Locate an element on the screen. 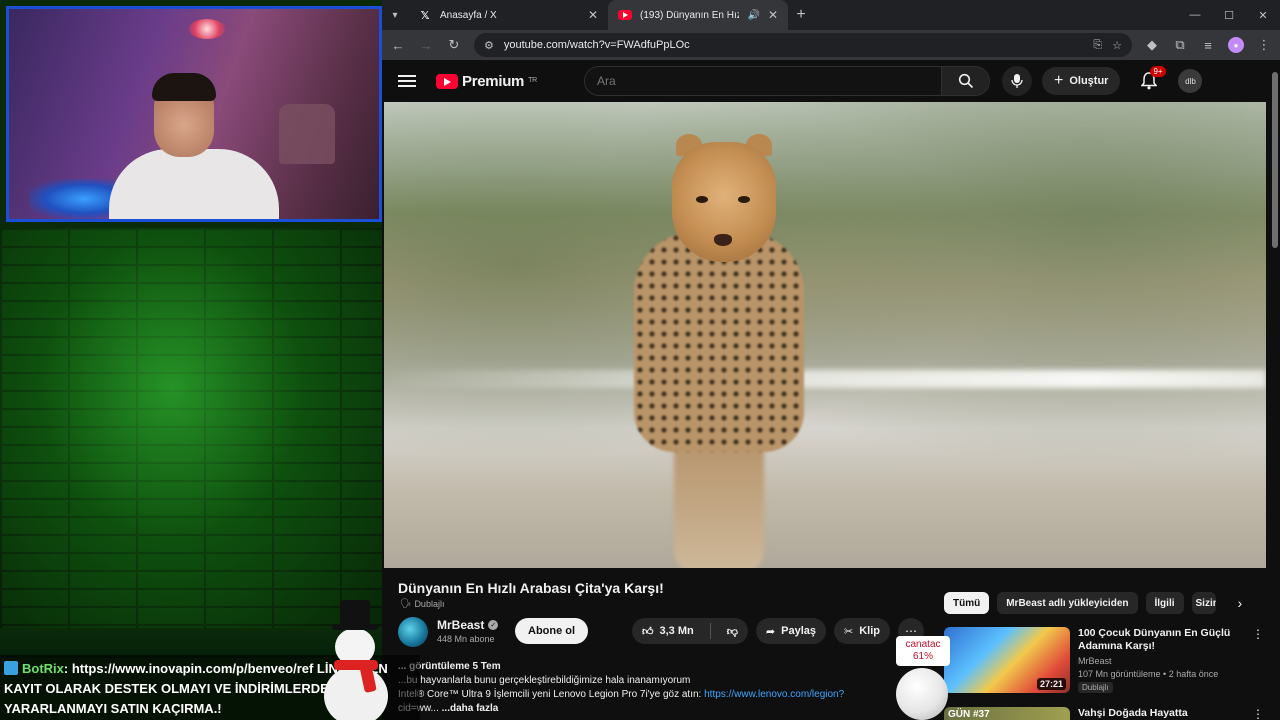  views-date: ... görüntüleme 5 Tem is located at coordinates (449, 666).